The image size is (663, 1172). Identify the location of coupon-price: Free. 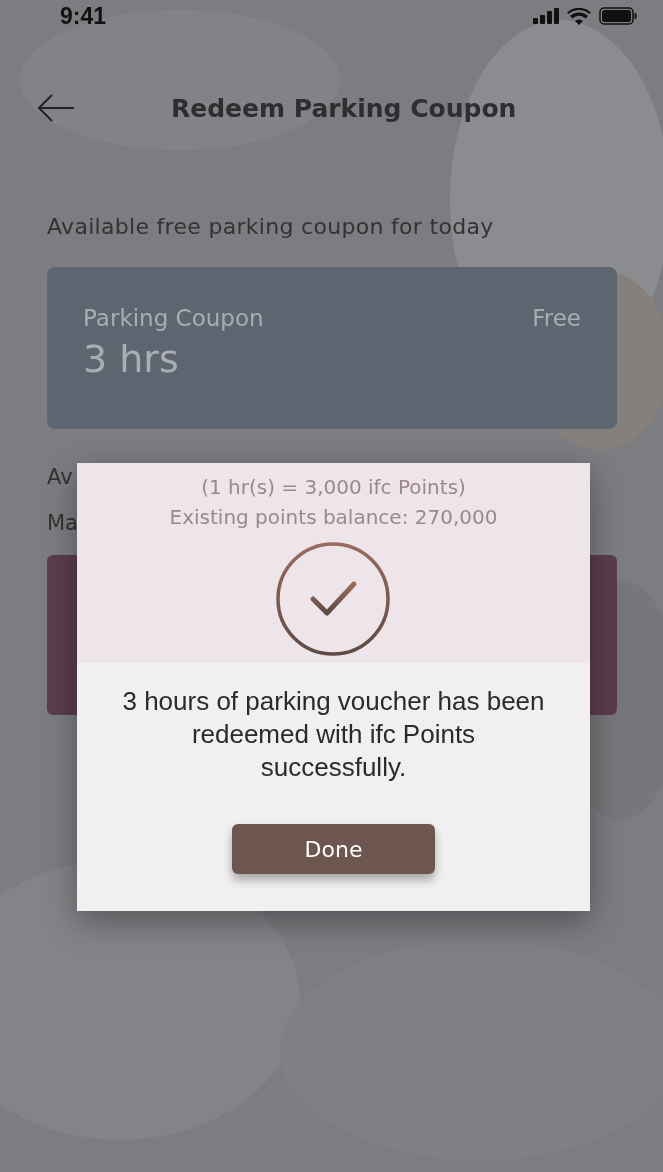
(556, 319).